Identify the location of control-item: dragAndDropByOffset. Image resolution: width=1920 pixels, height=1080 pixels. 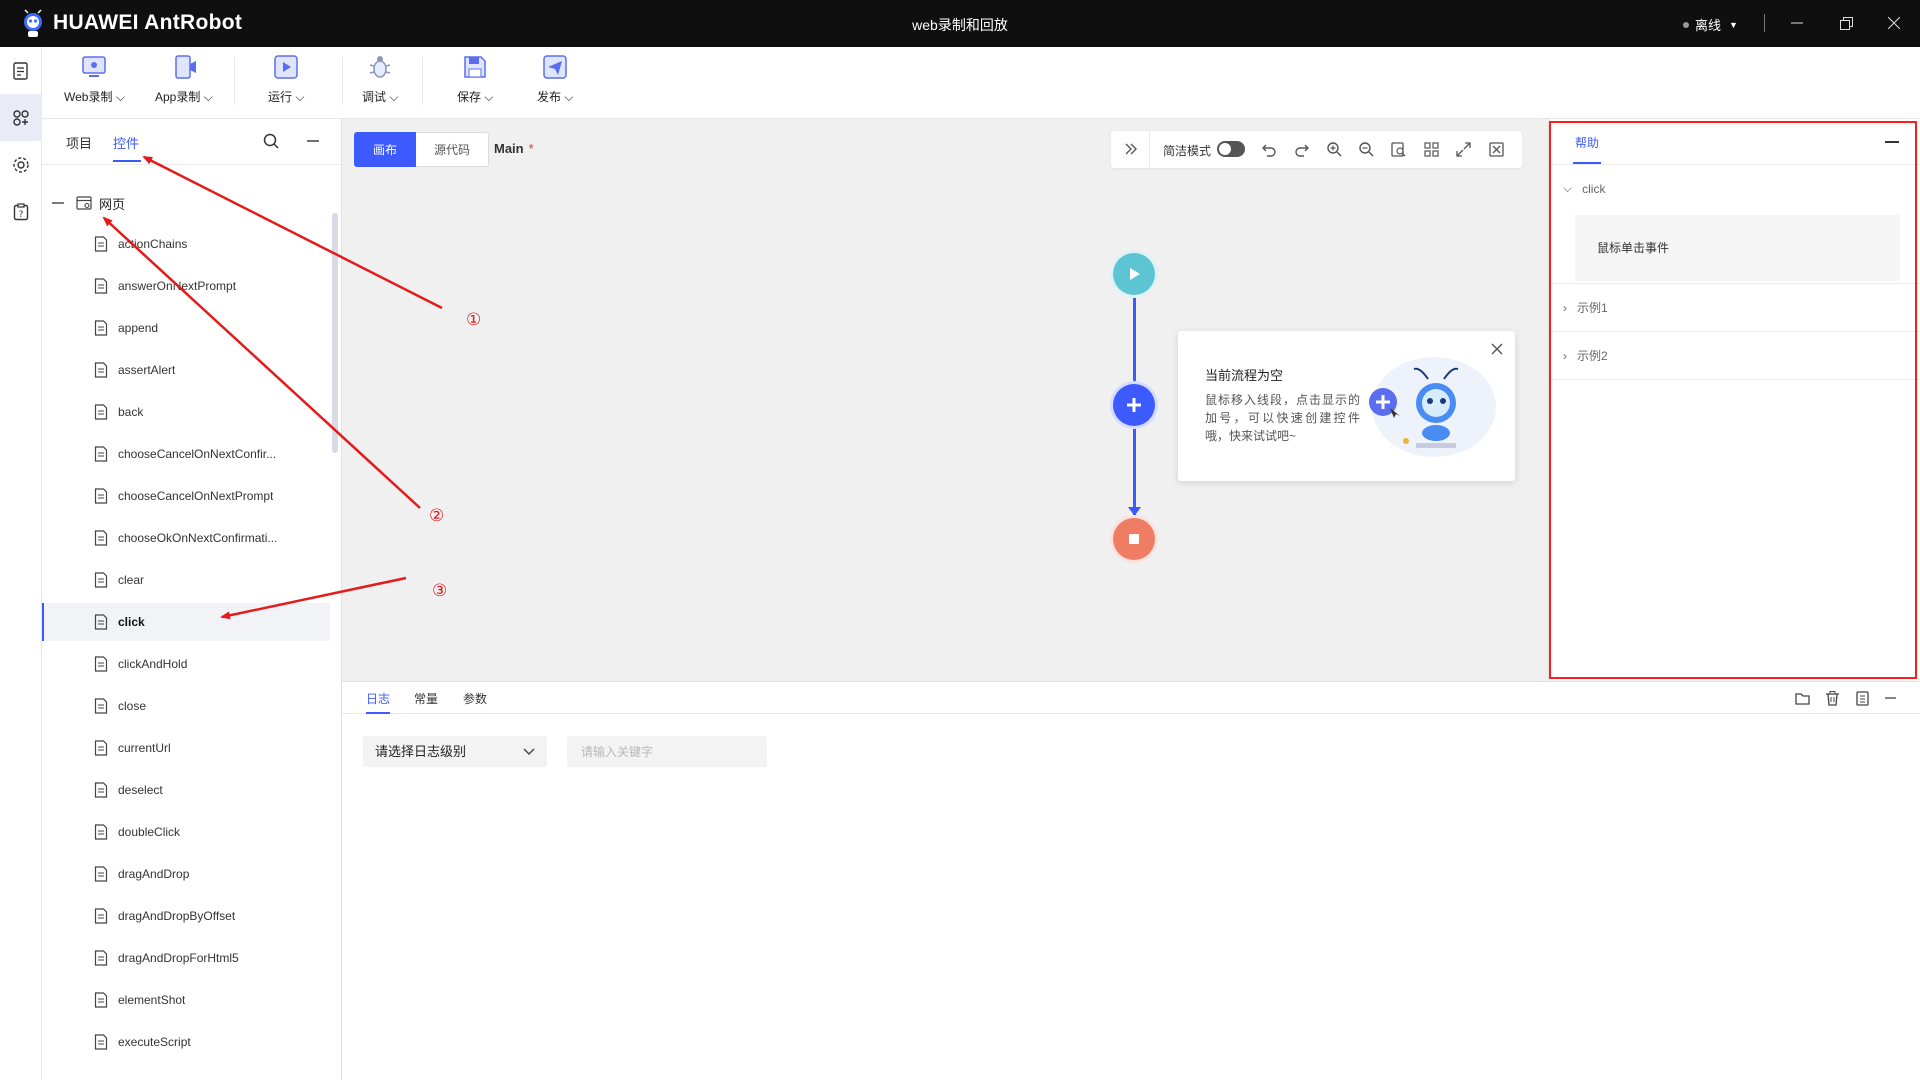
(186, 916).